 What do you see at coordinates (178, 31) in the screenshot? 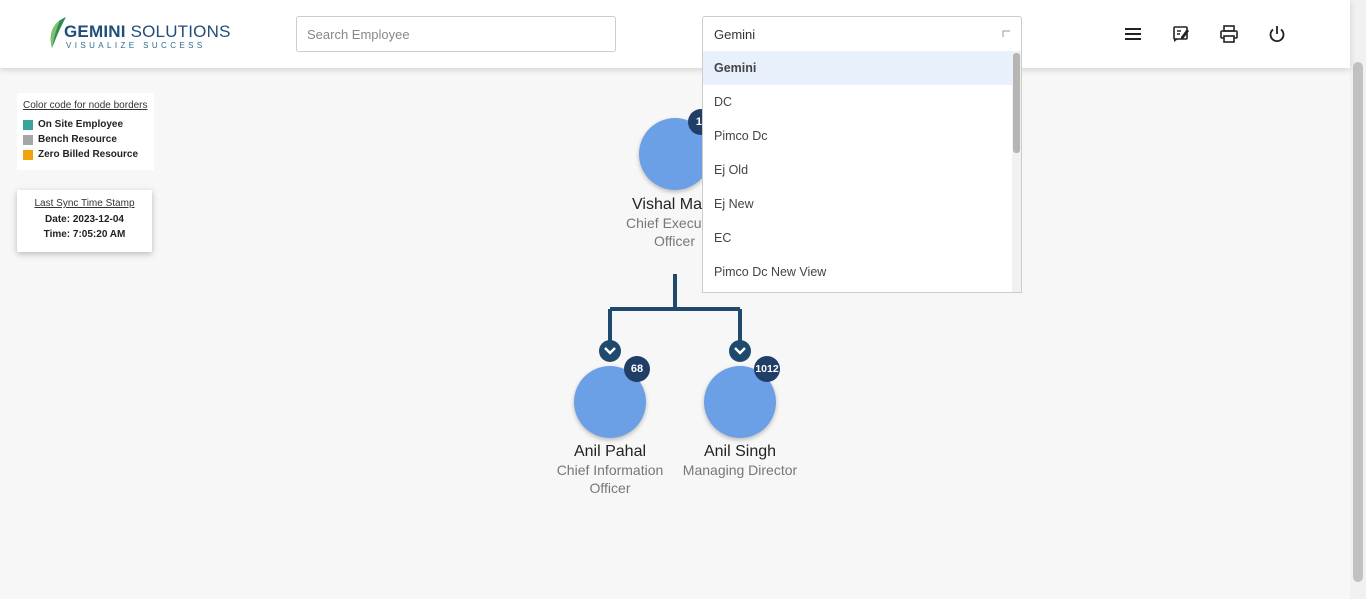
I see `logo-name-rest: SOLUTIONS` at bounding box center [178, 31].